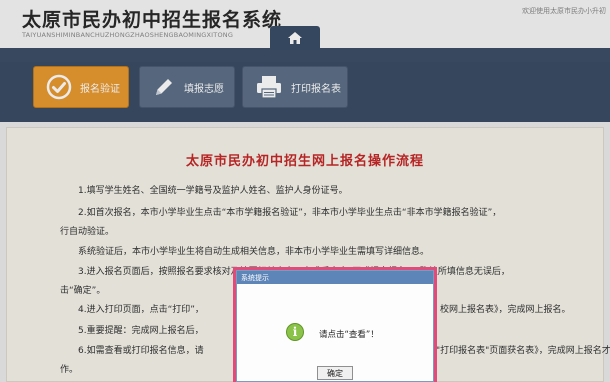 Image resolution: width=610 pixels, height=382 pixels. I want to click on dialog-titlebar: 系统提示, so click(335, 277).